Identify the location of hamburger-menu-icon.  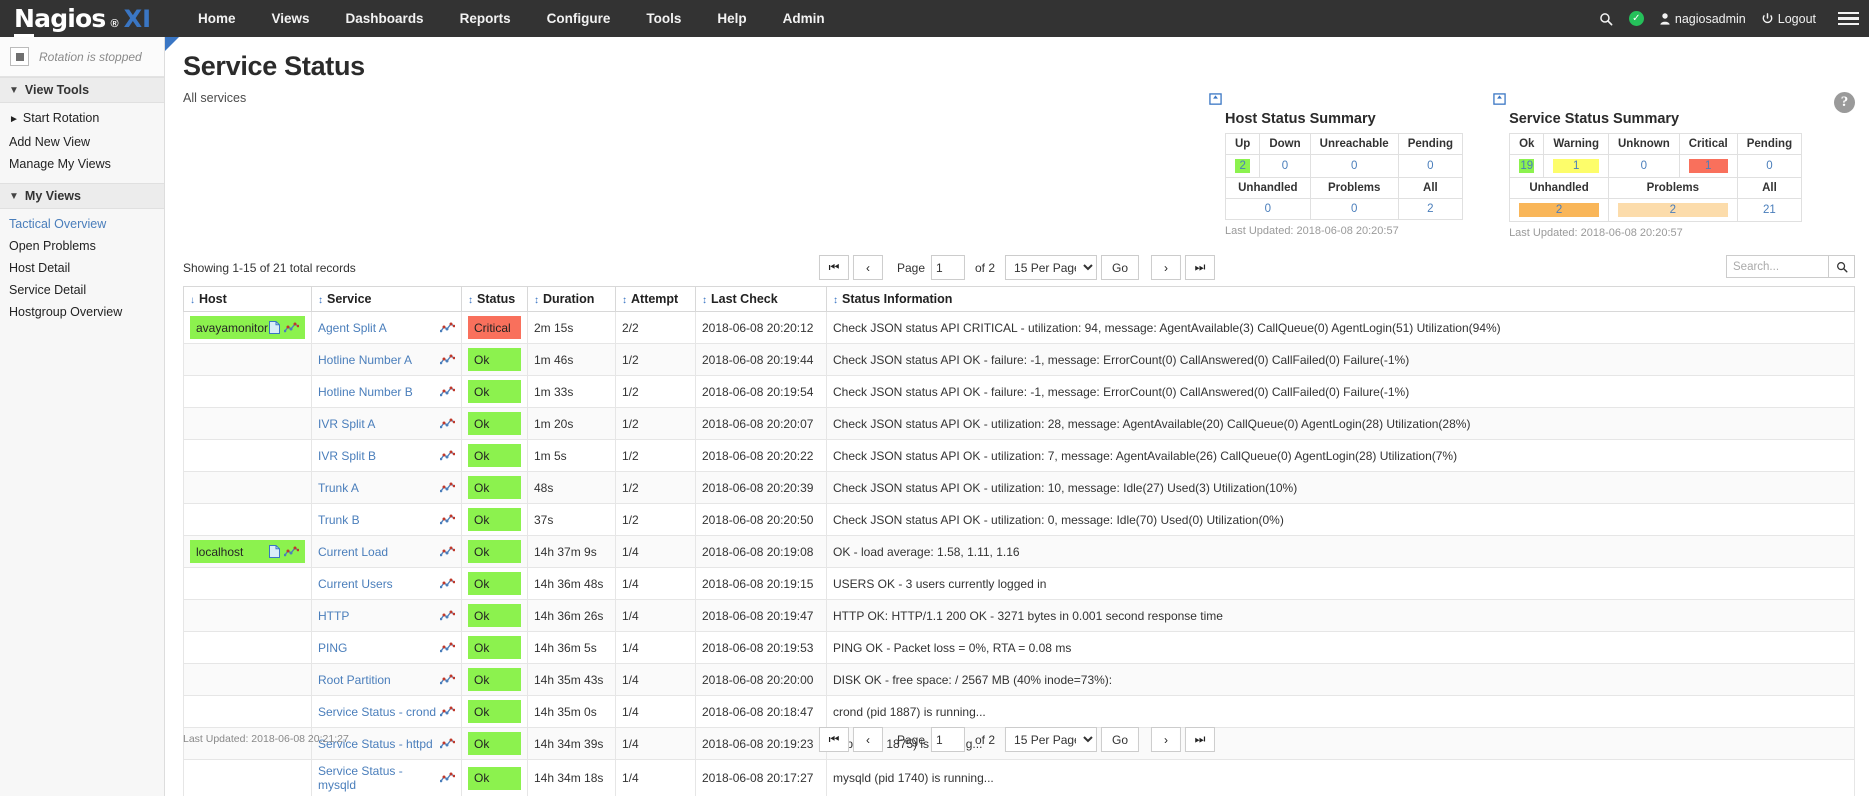
(1848, 18).